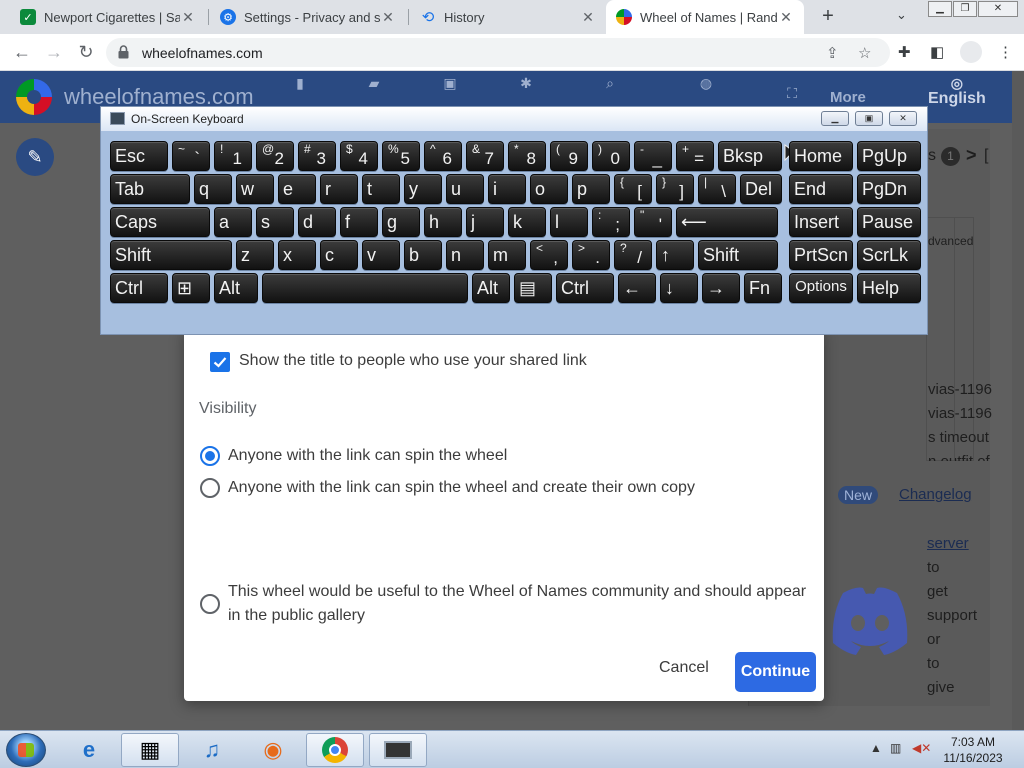  I want to click on osk-key: ▤, so click(533, 288).